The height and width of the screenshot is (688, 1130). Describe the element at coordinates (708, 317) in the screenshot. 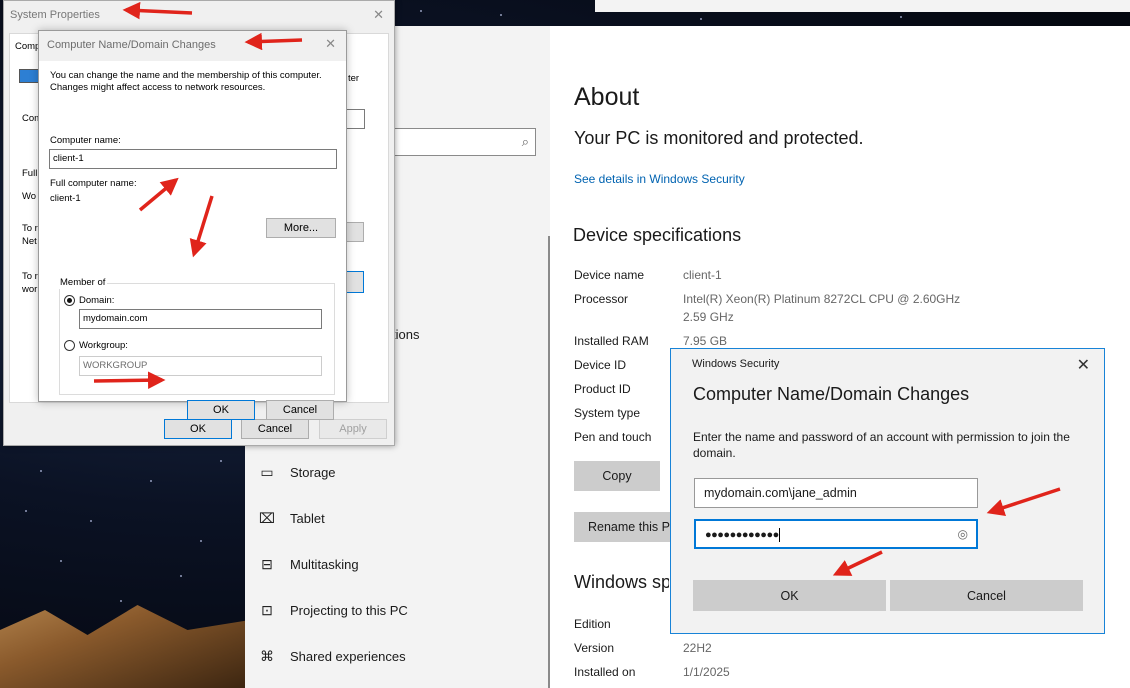

I see `spec-value: 2.59 GHz` at that location.